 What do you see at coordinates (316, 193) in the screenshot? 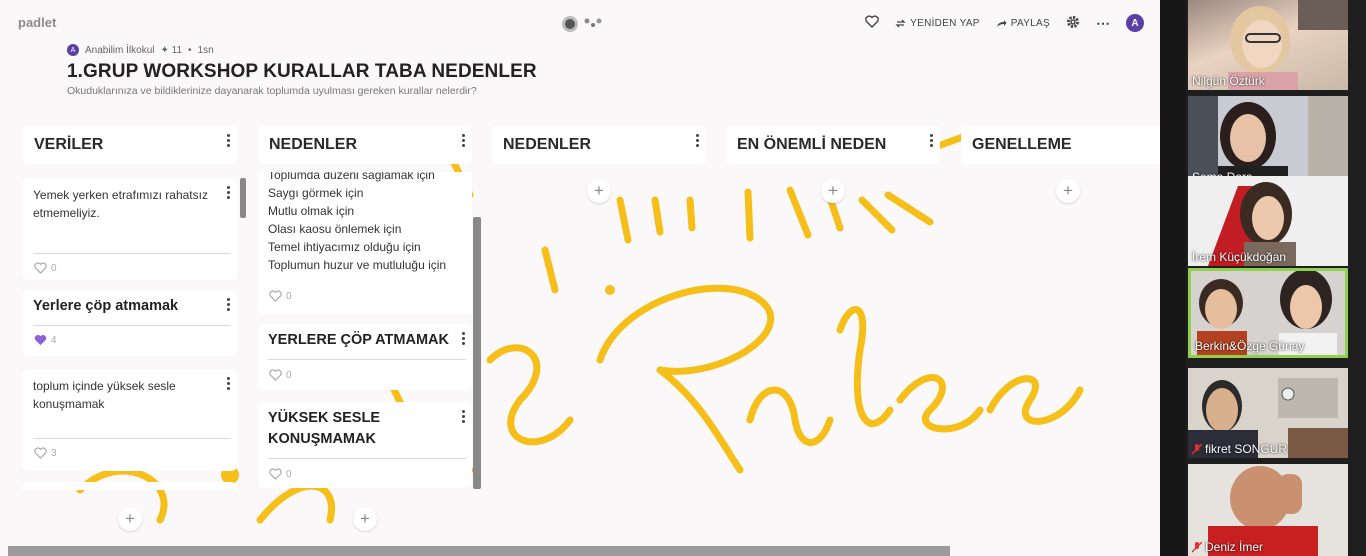
I see `post-line: Saygı görmek için` at bounding box center [316, 193].